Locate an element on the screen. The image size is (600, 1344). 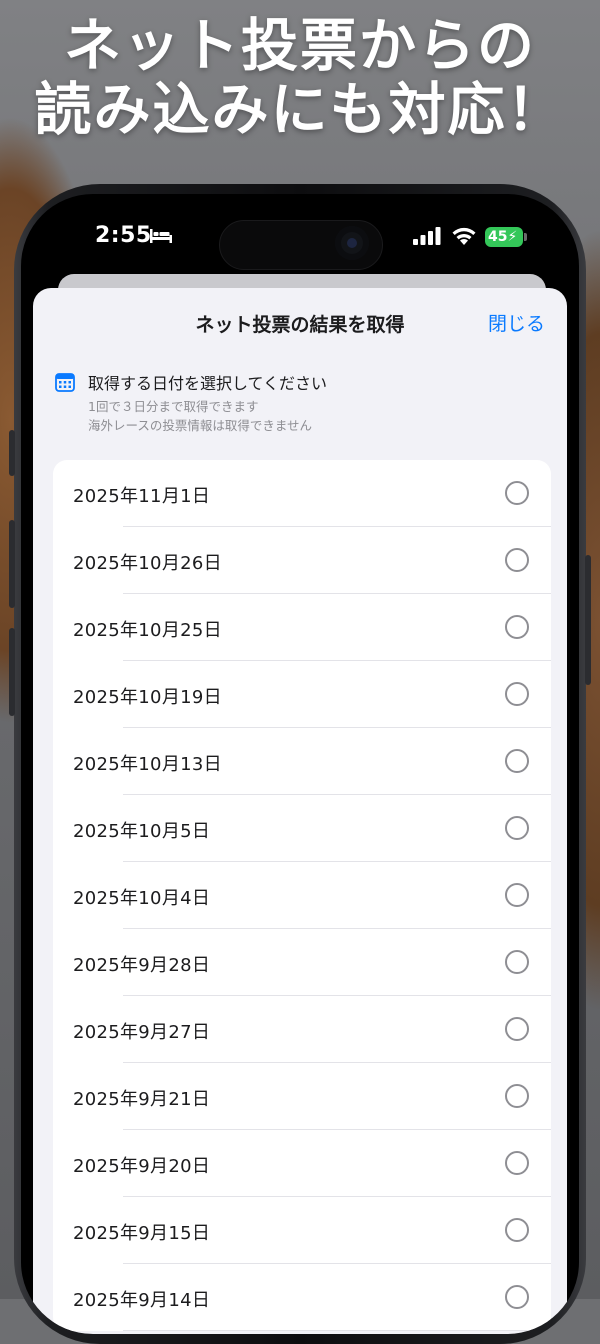
sheet-title: ネット投票の結果を取得 is located at coordinates (300, 325).